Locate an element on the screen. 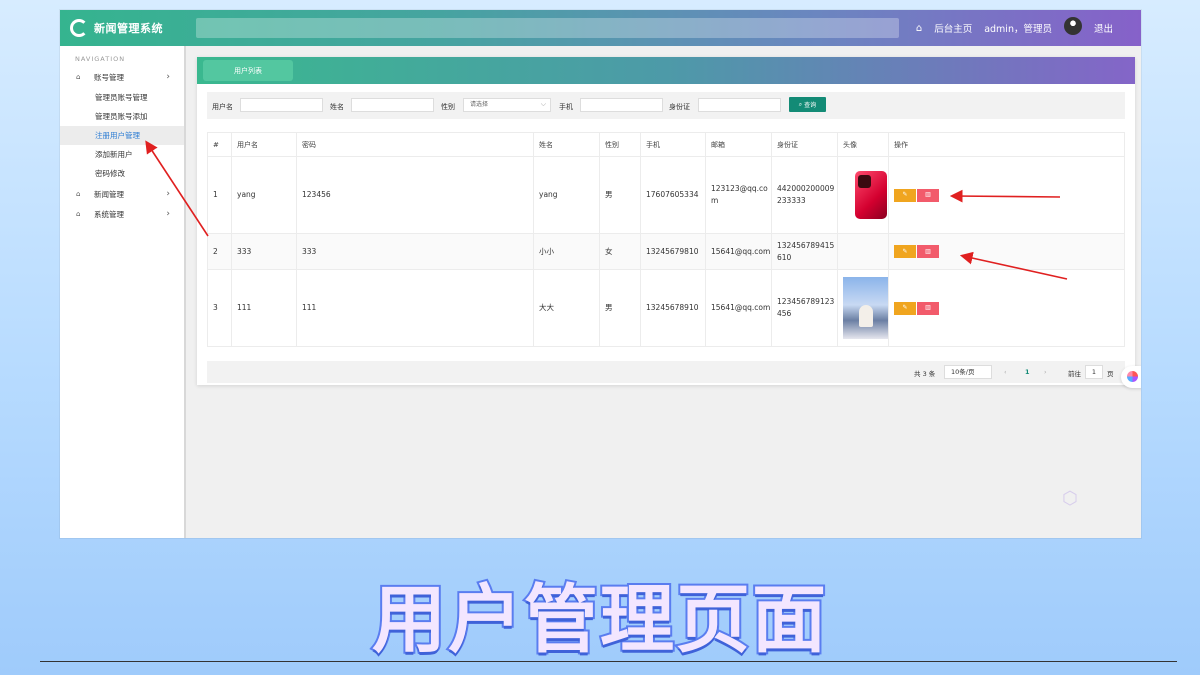 The height and width of the screenshot is (675, 1200). pagination-total: 共 3 条 is located at coordinates (925, 374).